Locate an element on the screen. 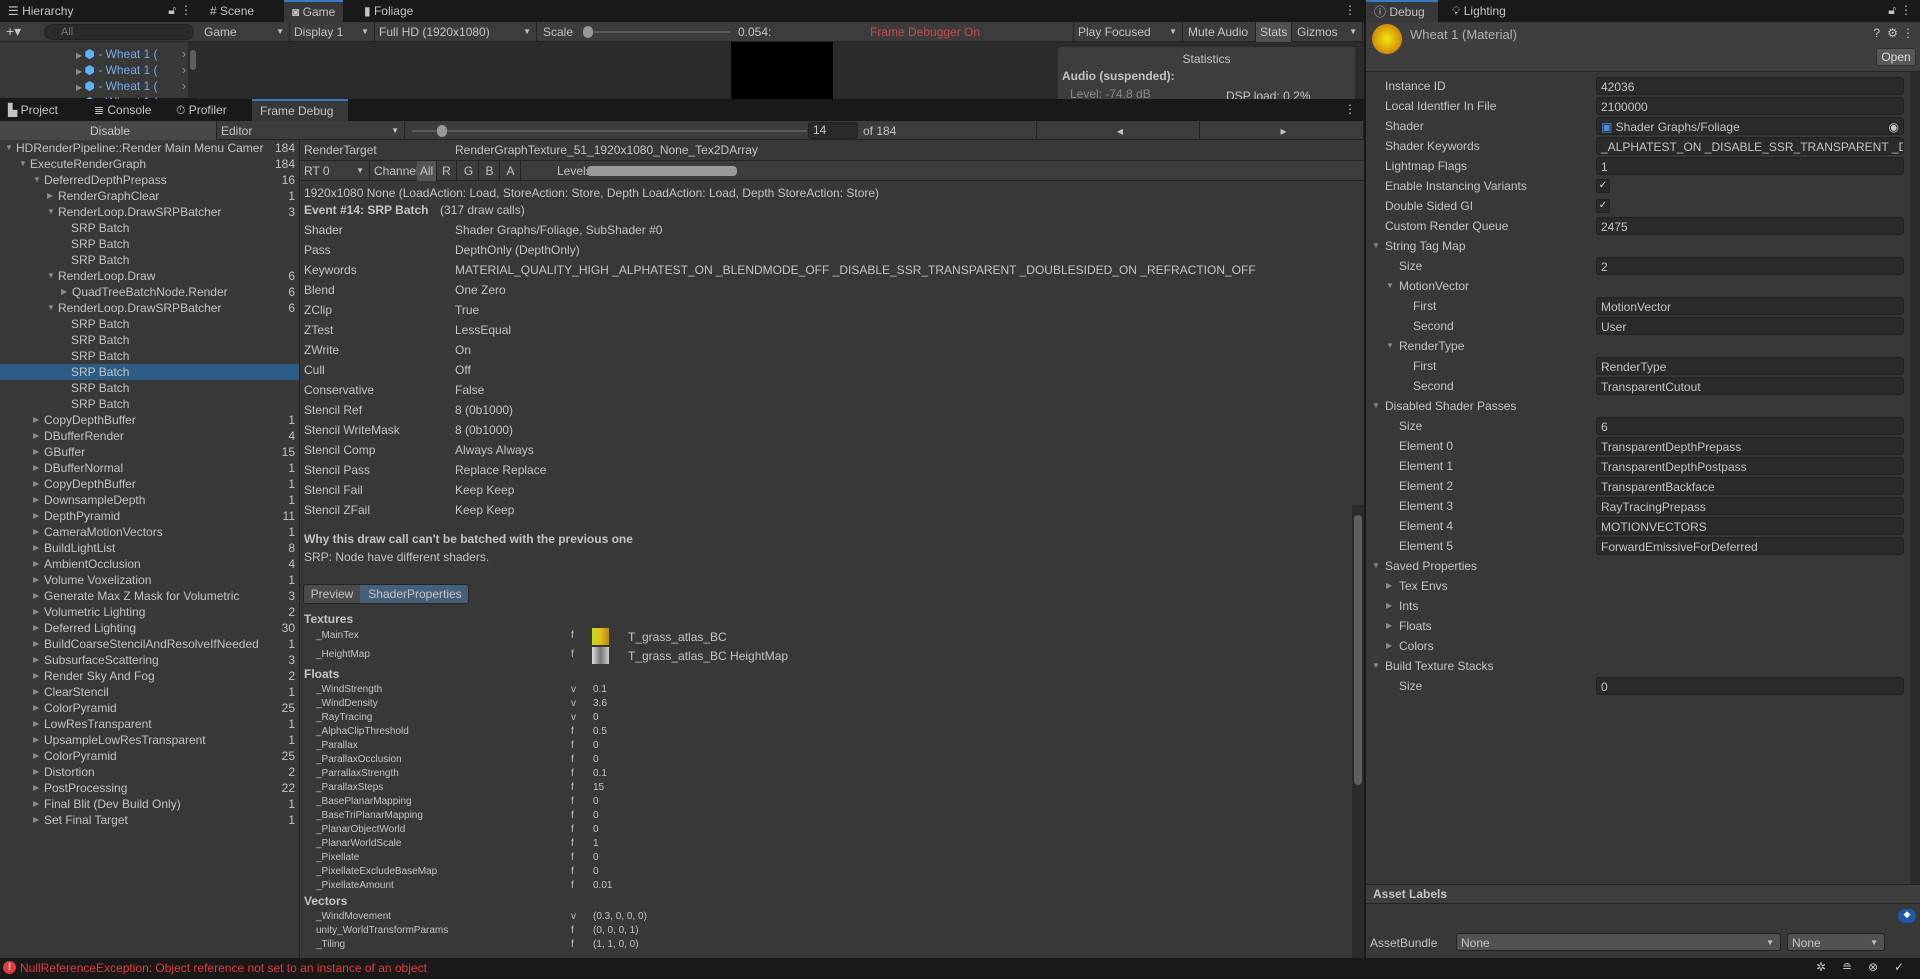 The width and height of the screenshot is (1920, 979). inspector-label: Disabled Shader Passes is located at coordinates (1450, 406).